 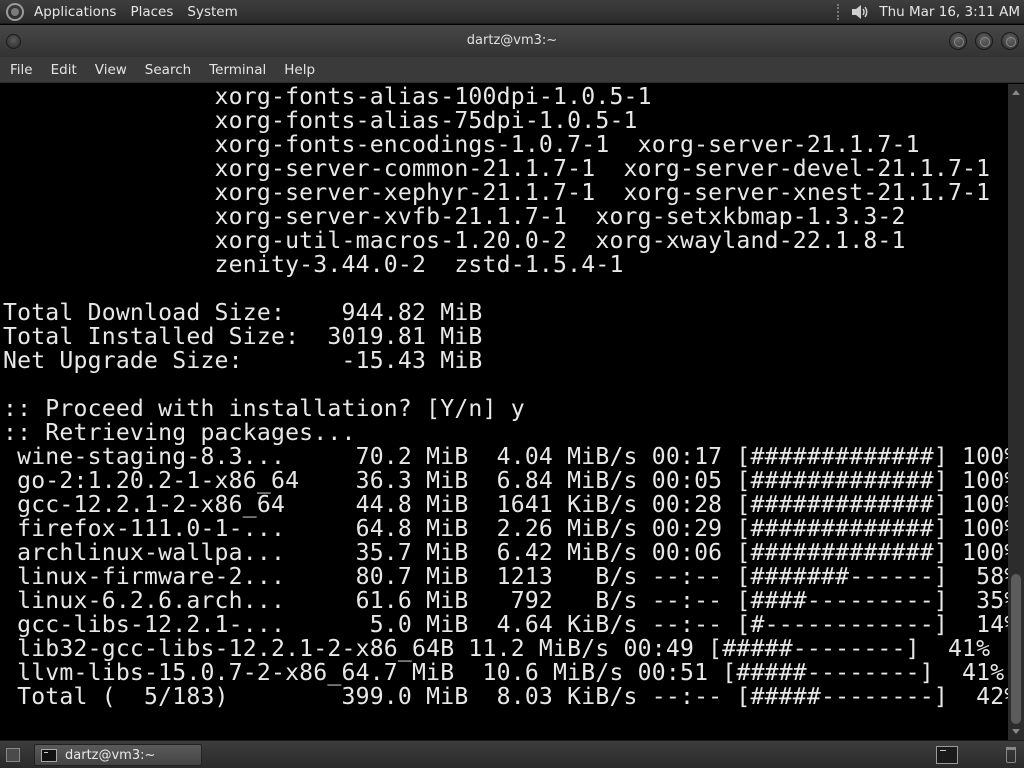 I want to click on menu-file: File, so click(x=20, y=70).